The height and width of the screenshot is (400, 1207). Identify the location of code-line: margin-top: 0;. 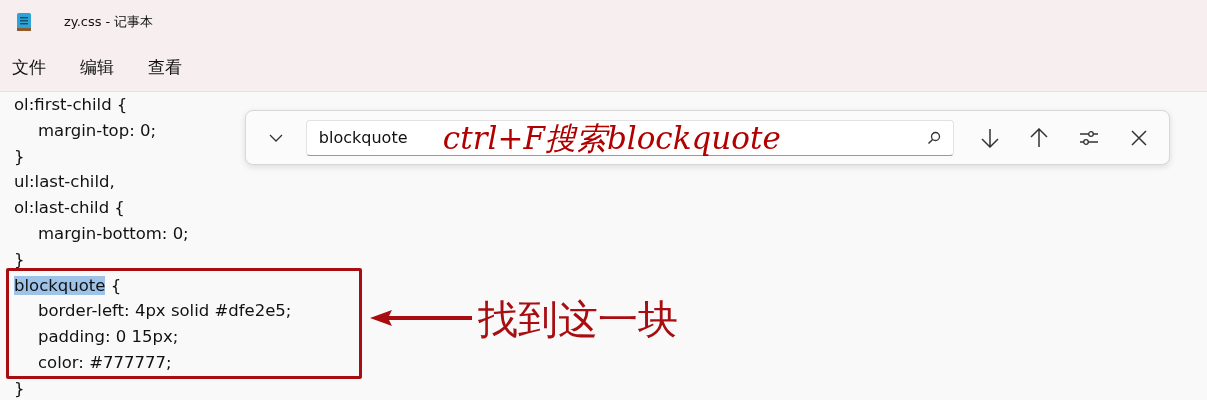
(97, 130).